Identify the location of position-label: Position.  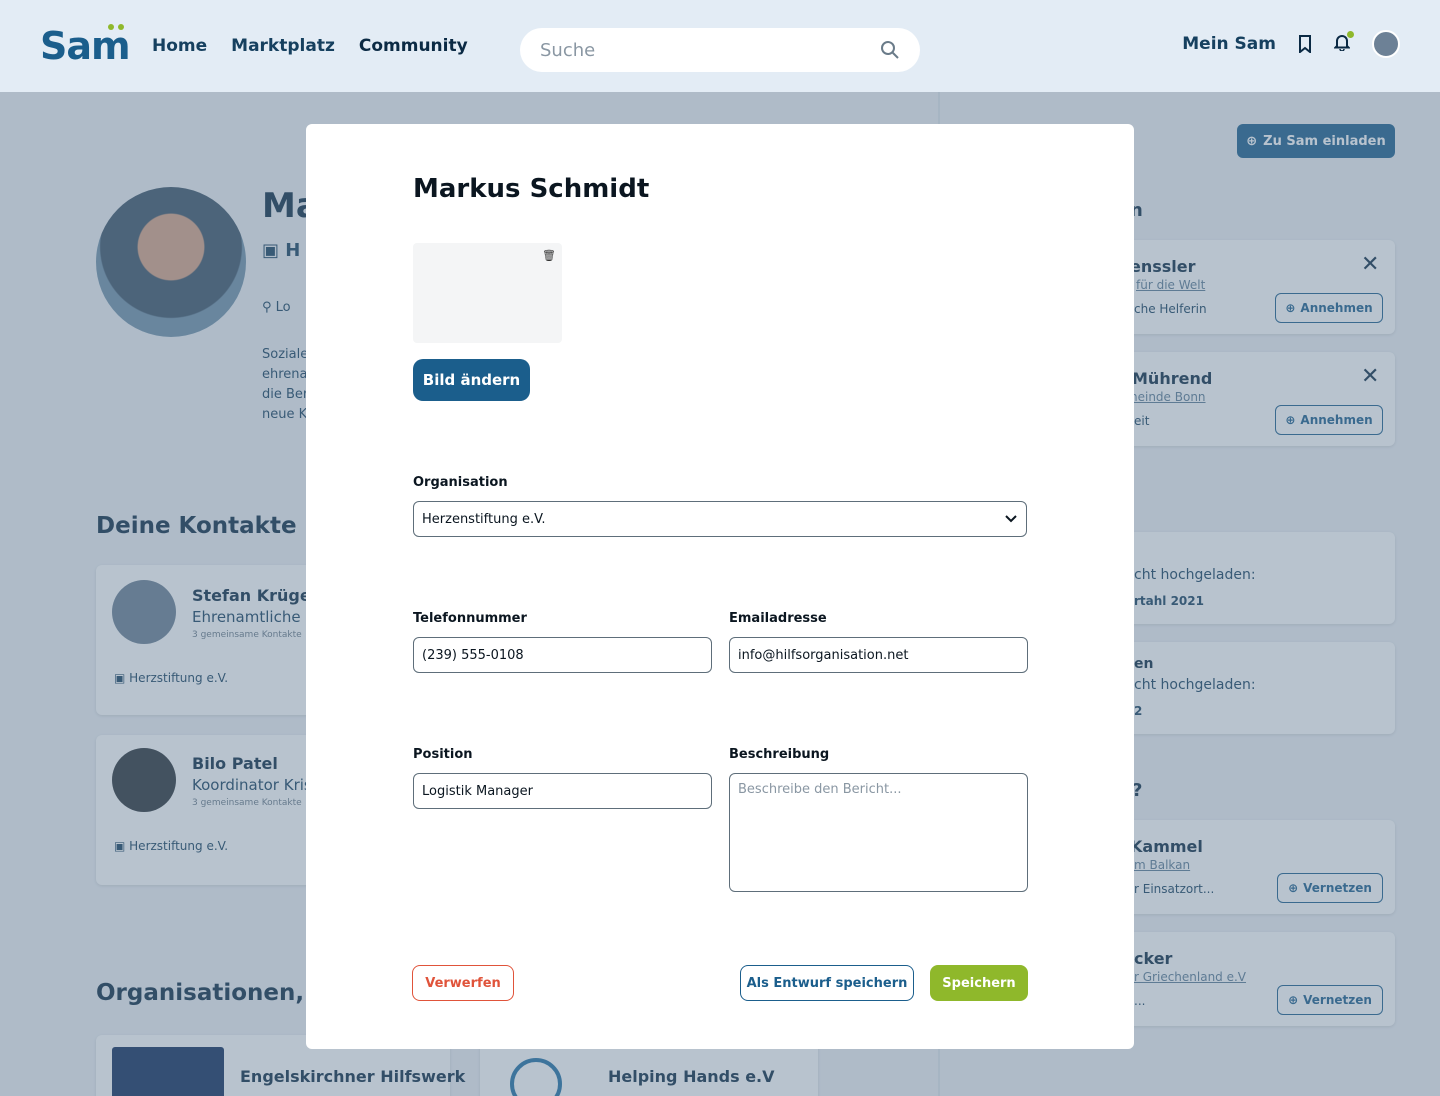
(443, 754).